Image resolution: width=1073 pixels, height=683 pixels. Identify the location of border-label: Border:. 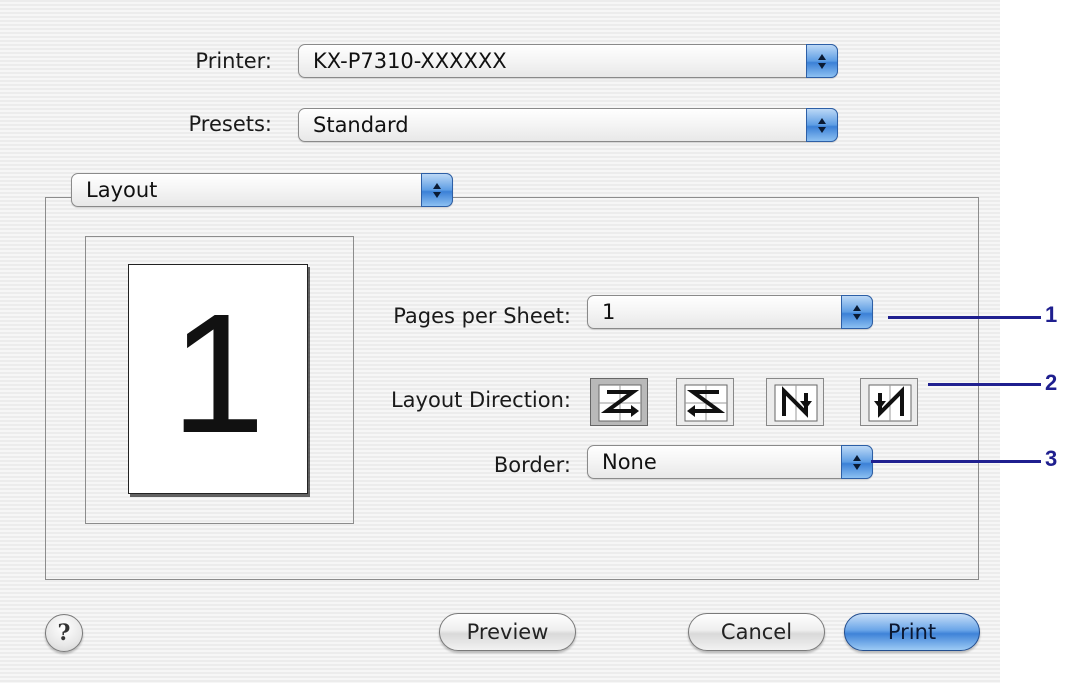
(532, 465).